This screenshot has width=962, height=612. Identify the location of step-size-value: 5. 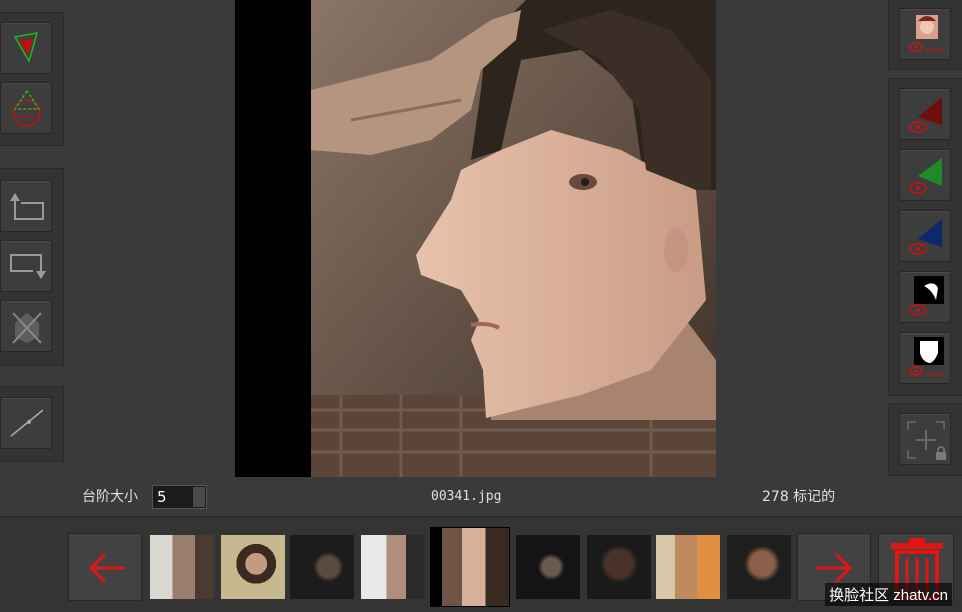
(162, 497).